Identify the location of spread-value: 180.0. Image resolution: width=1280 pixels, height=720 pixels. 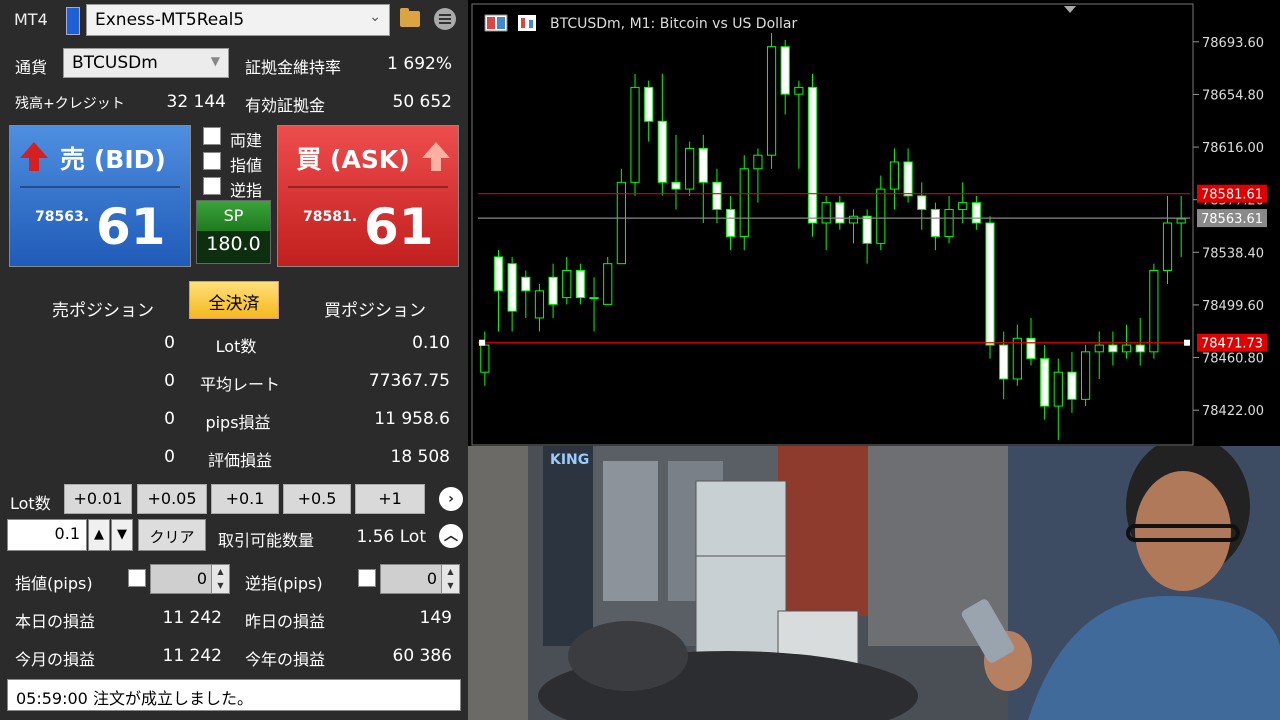
(233, 244).